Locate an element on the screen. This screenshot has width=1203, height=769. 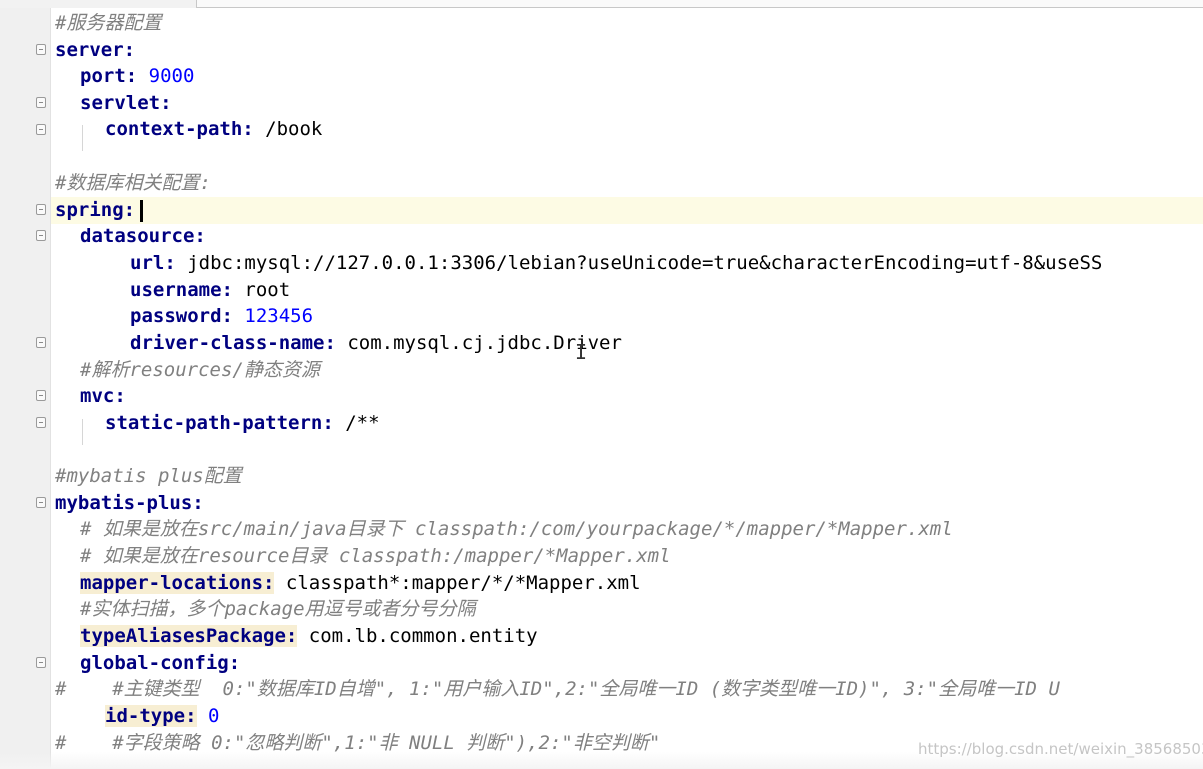
code-line: server: is located at coordinates (95, 50).